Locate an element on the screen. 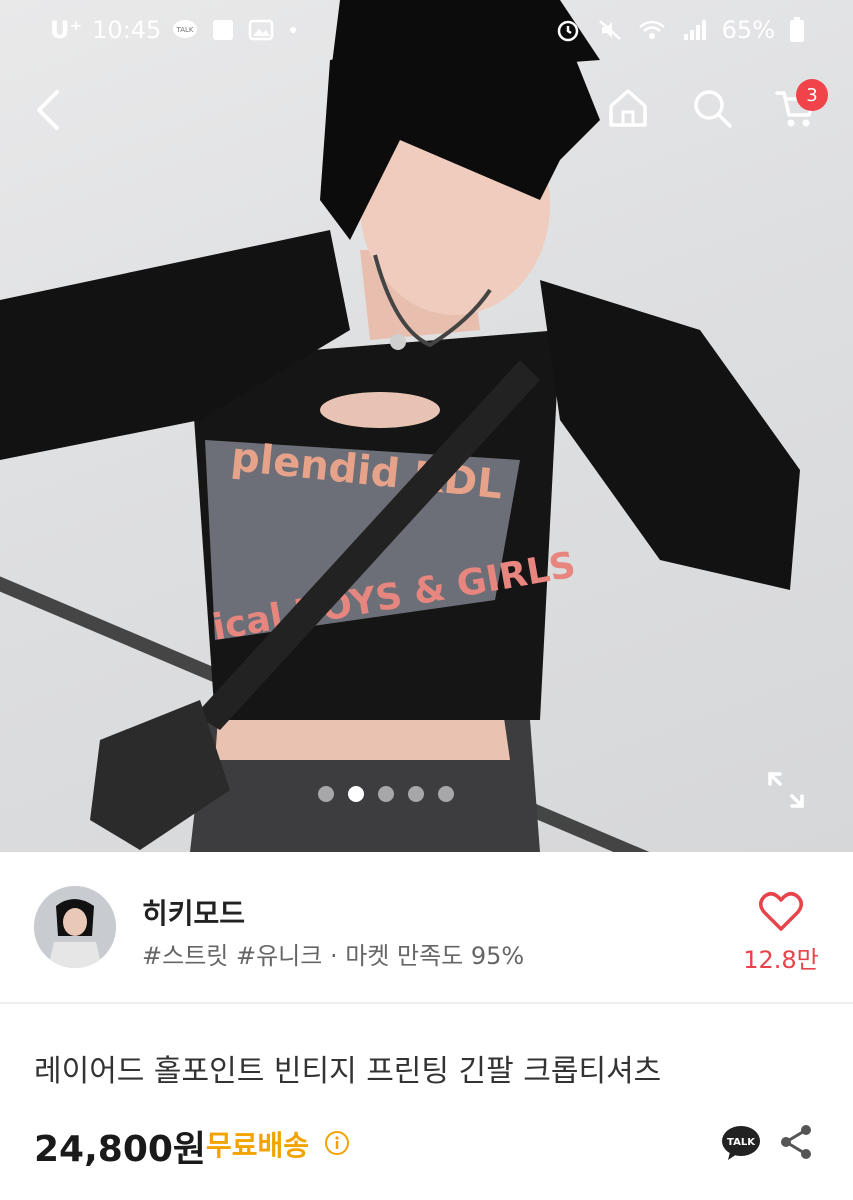 This screenshot has width=853, height=1200. search-icon is located at coordinates (713, 109).